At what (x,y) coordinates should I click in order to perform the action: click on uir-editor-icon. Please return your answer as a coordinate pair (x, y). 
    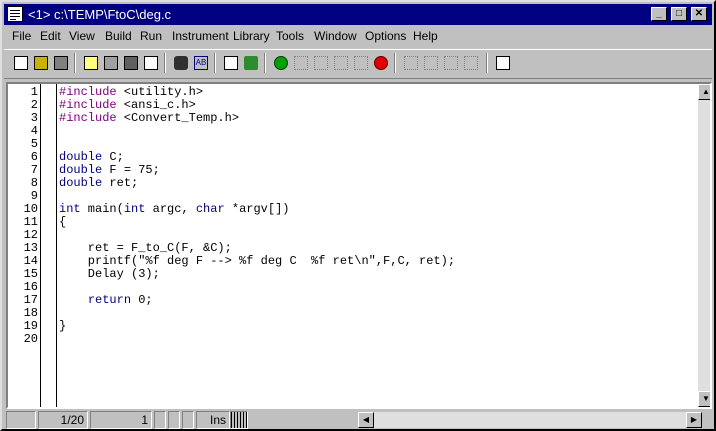
    Looking at the image, I should click on (151, 63).